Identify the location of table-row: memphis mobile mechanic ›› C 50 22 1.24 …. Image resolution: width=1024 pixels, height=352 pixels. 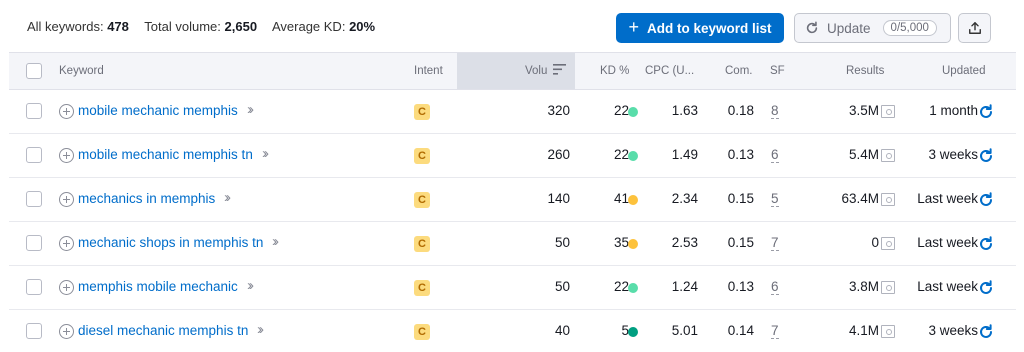
(512, 288).